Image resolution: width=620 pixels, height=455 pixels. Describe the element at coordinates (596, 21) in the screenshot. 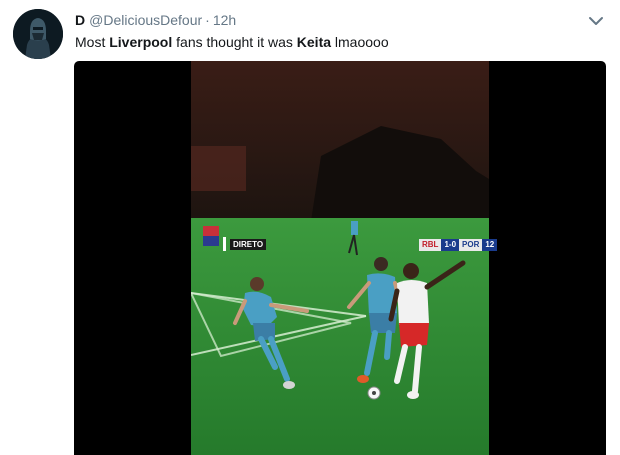

I see `chevron-down-icon` at that location.